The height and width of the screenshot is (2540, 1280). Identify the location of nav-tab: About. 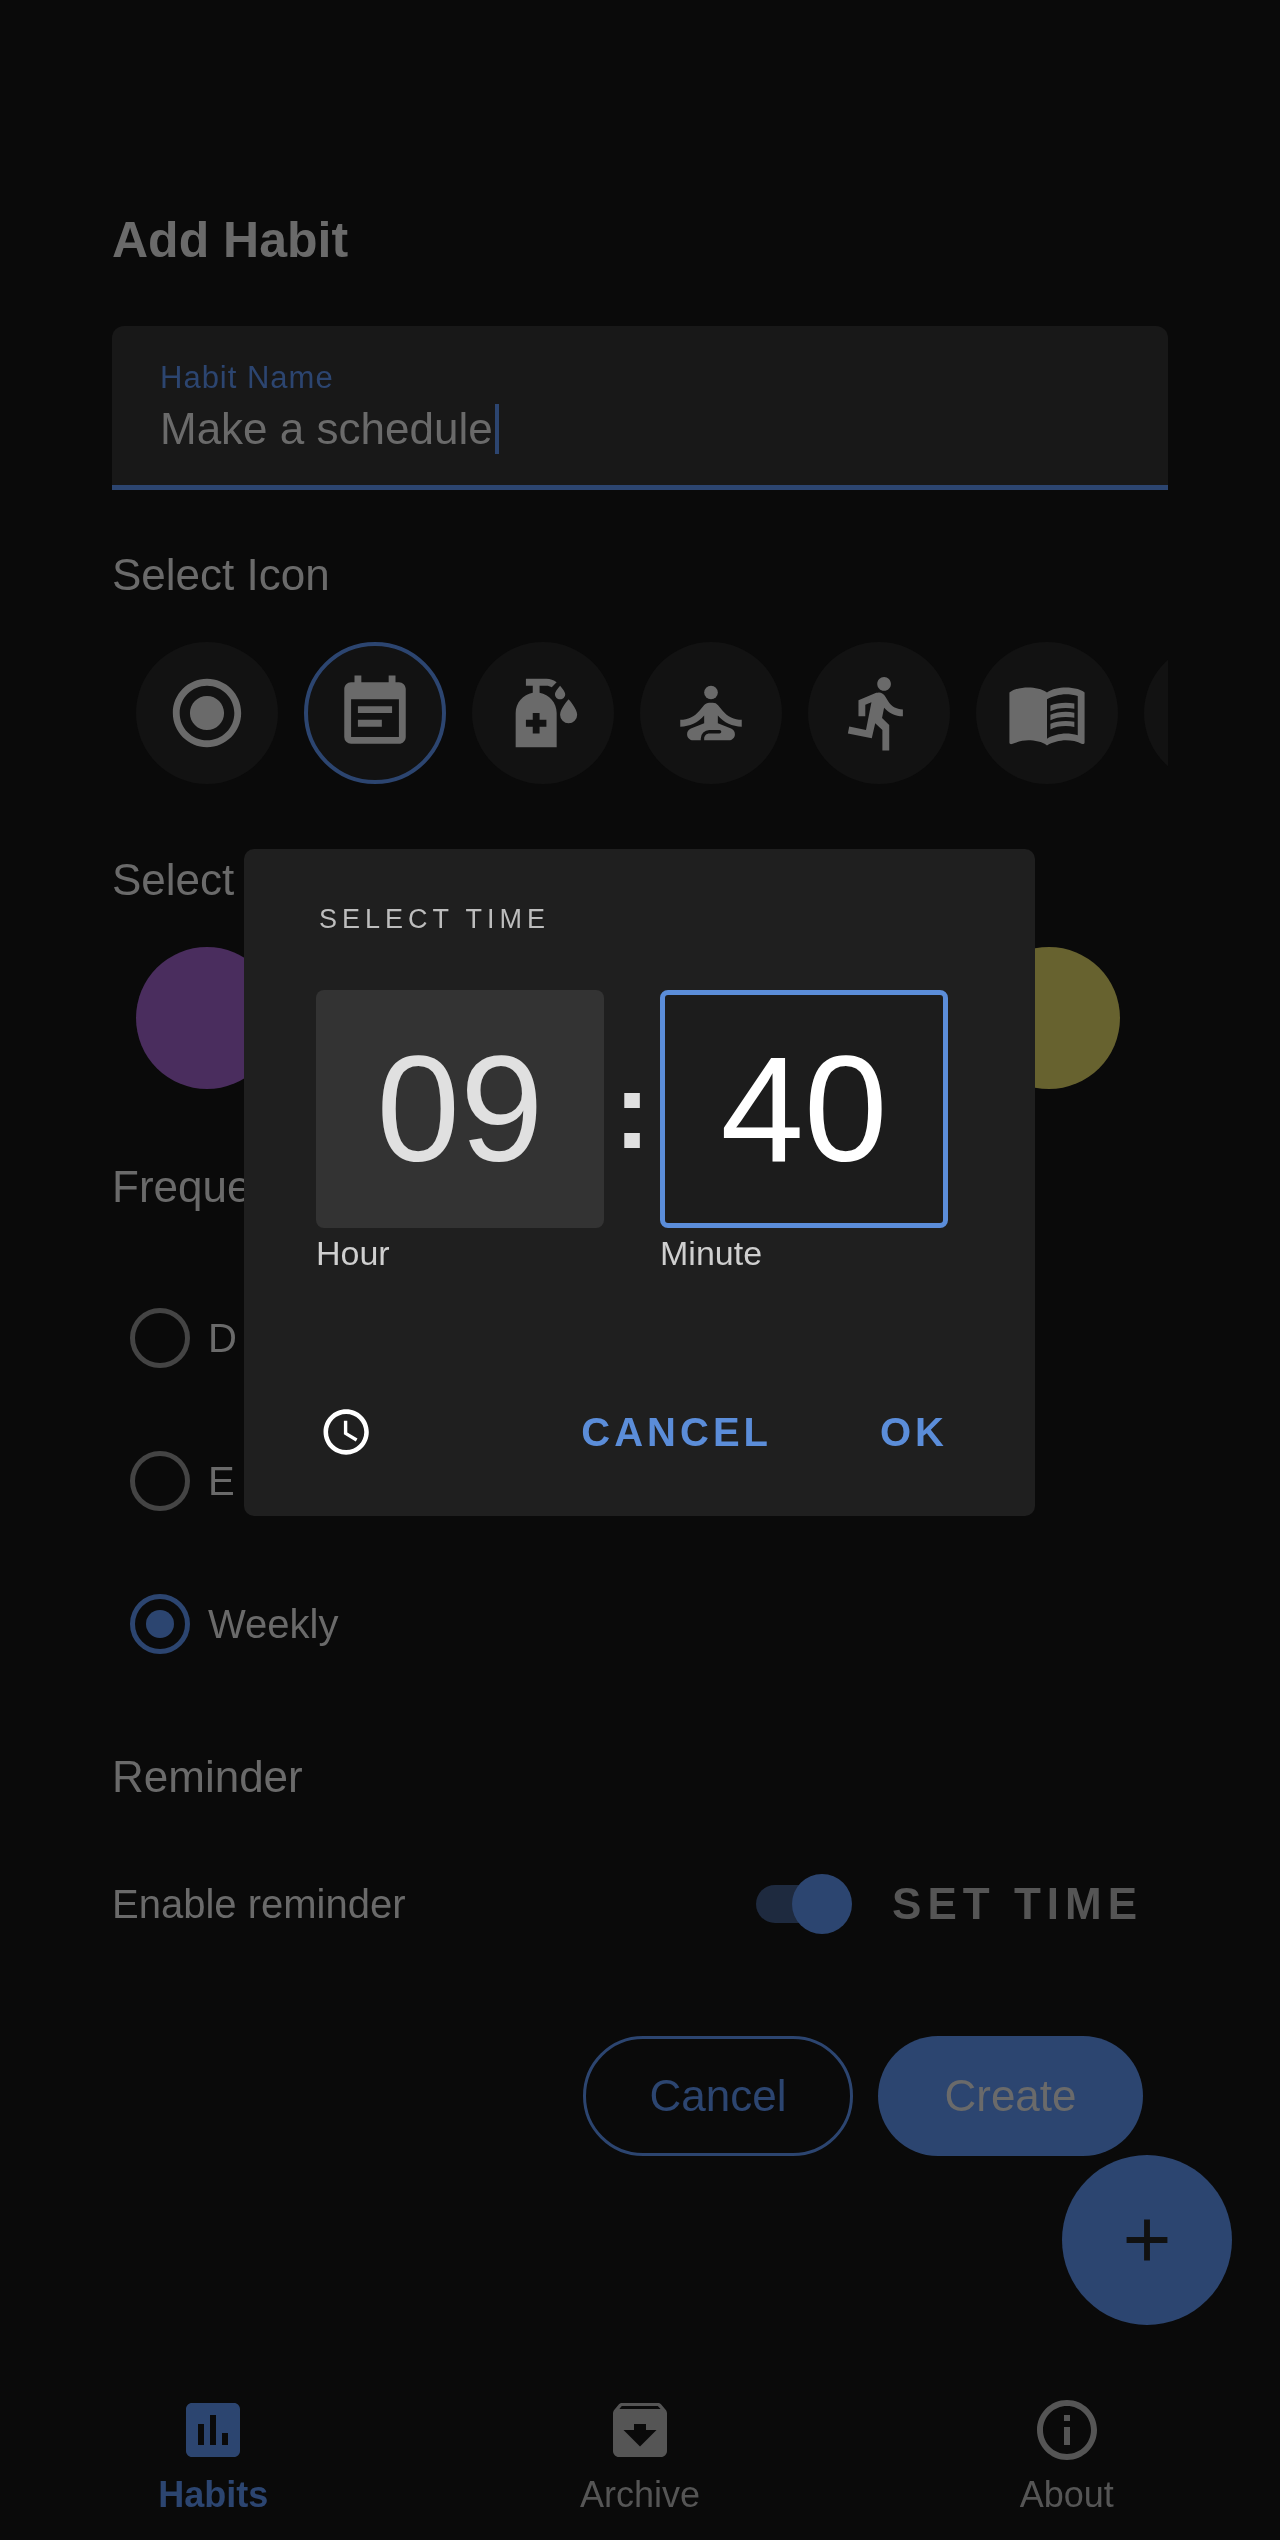
(1066, 2465).